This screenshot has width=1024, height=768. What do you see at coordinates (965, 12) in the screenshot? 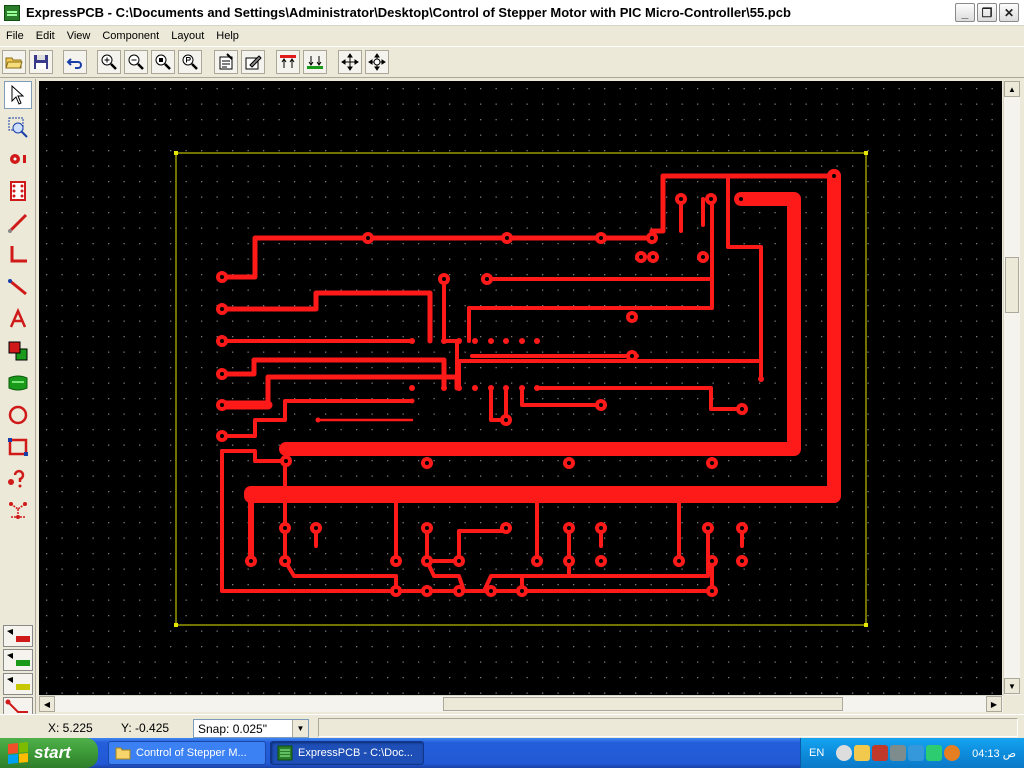
I see `minimize-button: _` at bounding box center [965, 12].